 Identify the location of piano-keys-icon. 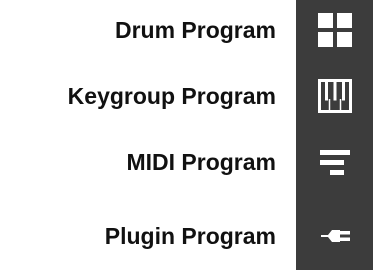
(334, 96).